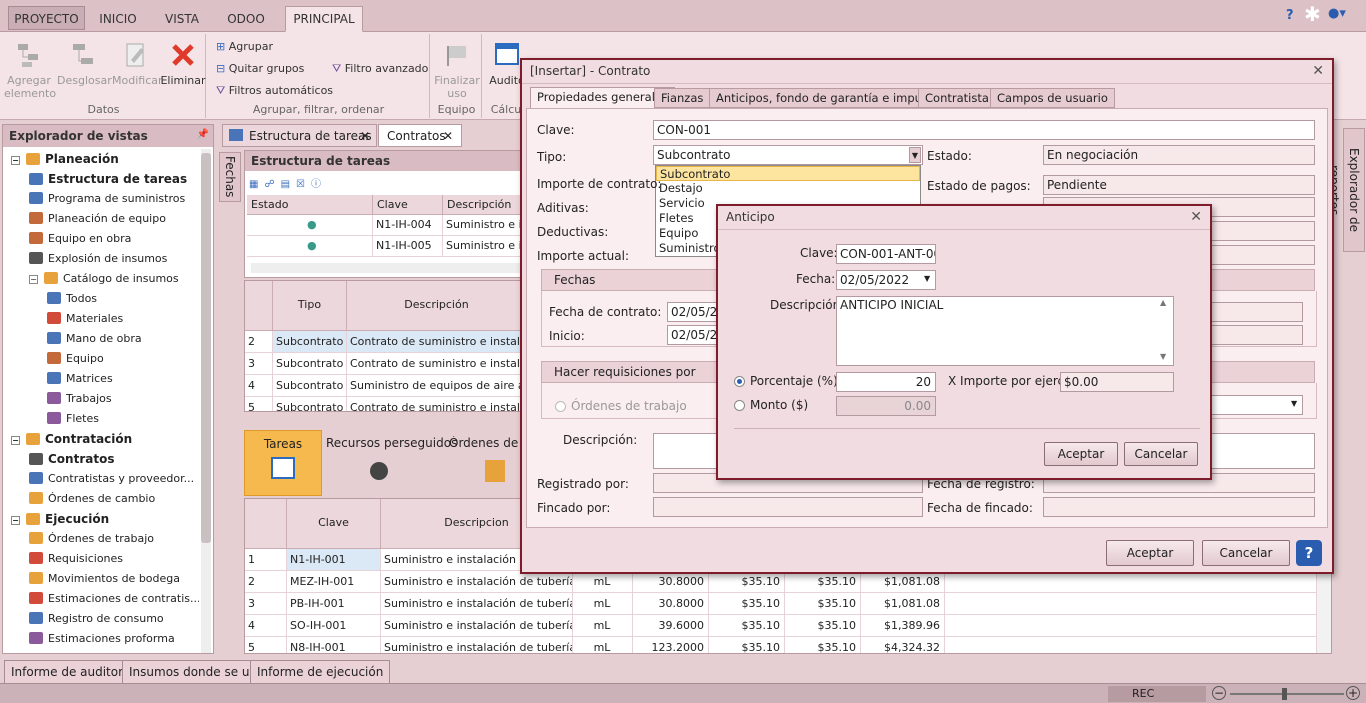 The height and width of the screenshot is (703, 1366). Describe the element at coordinates (1117, 382) in the screenshot. I see `importe-field: $0.00` at that location.